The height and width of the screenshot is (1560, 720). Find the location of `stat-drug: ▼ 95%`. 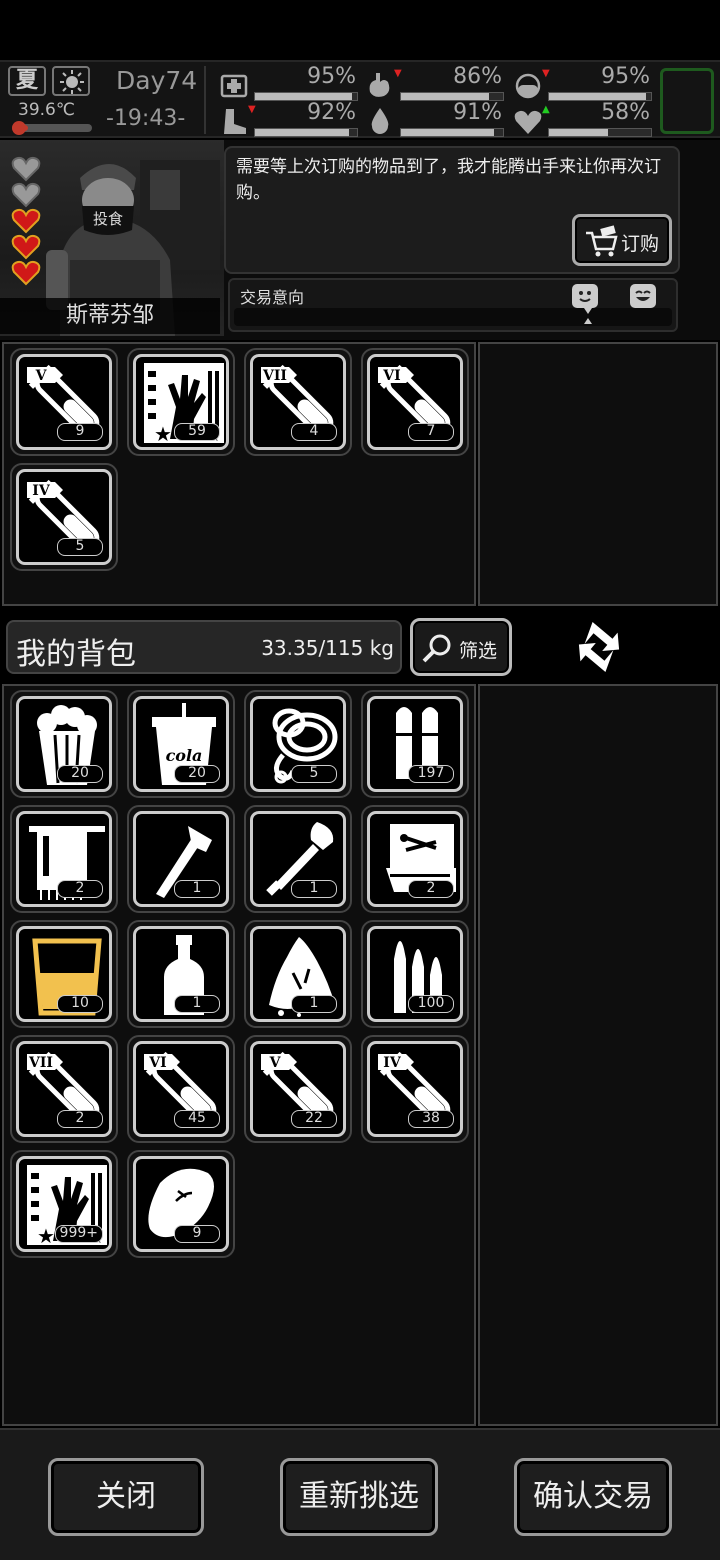

stat-drug: ▼ 95% is located at coordinates (582, 83).